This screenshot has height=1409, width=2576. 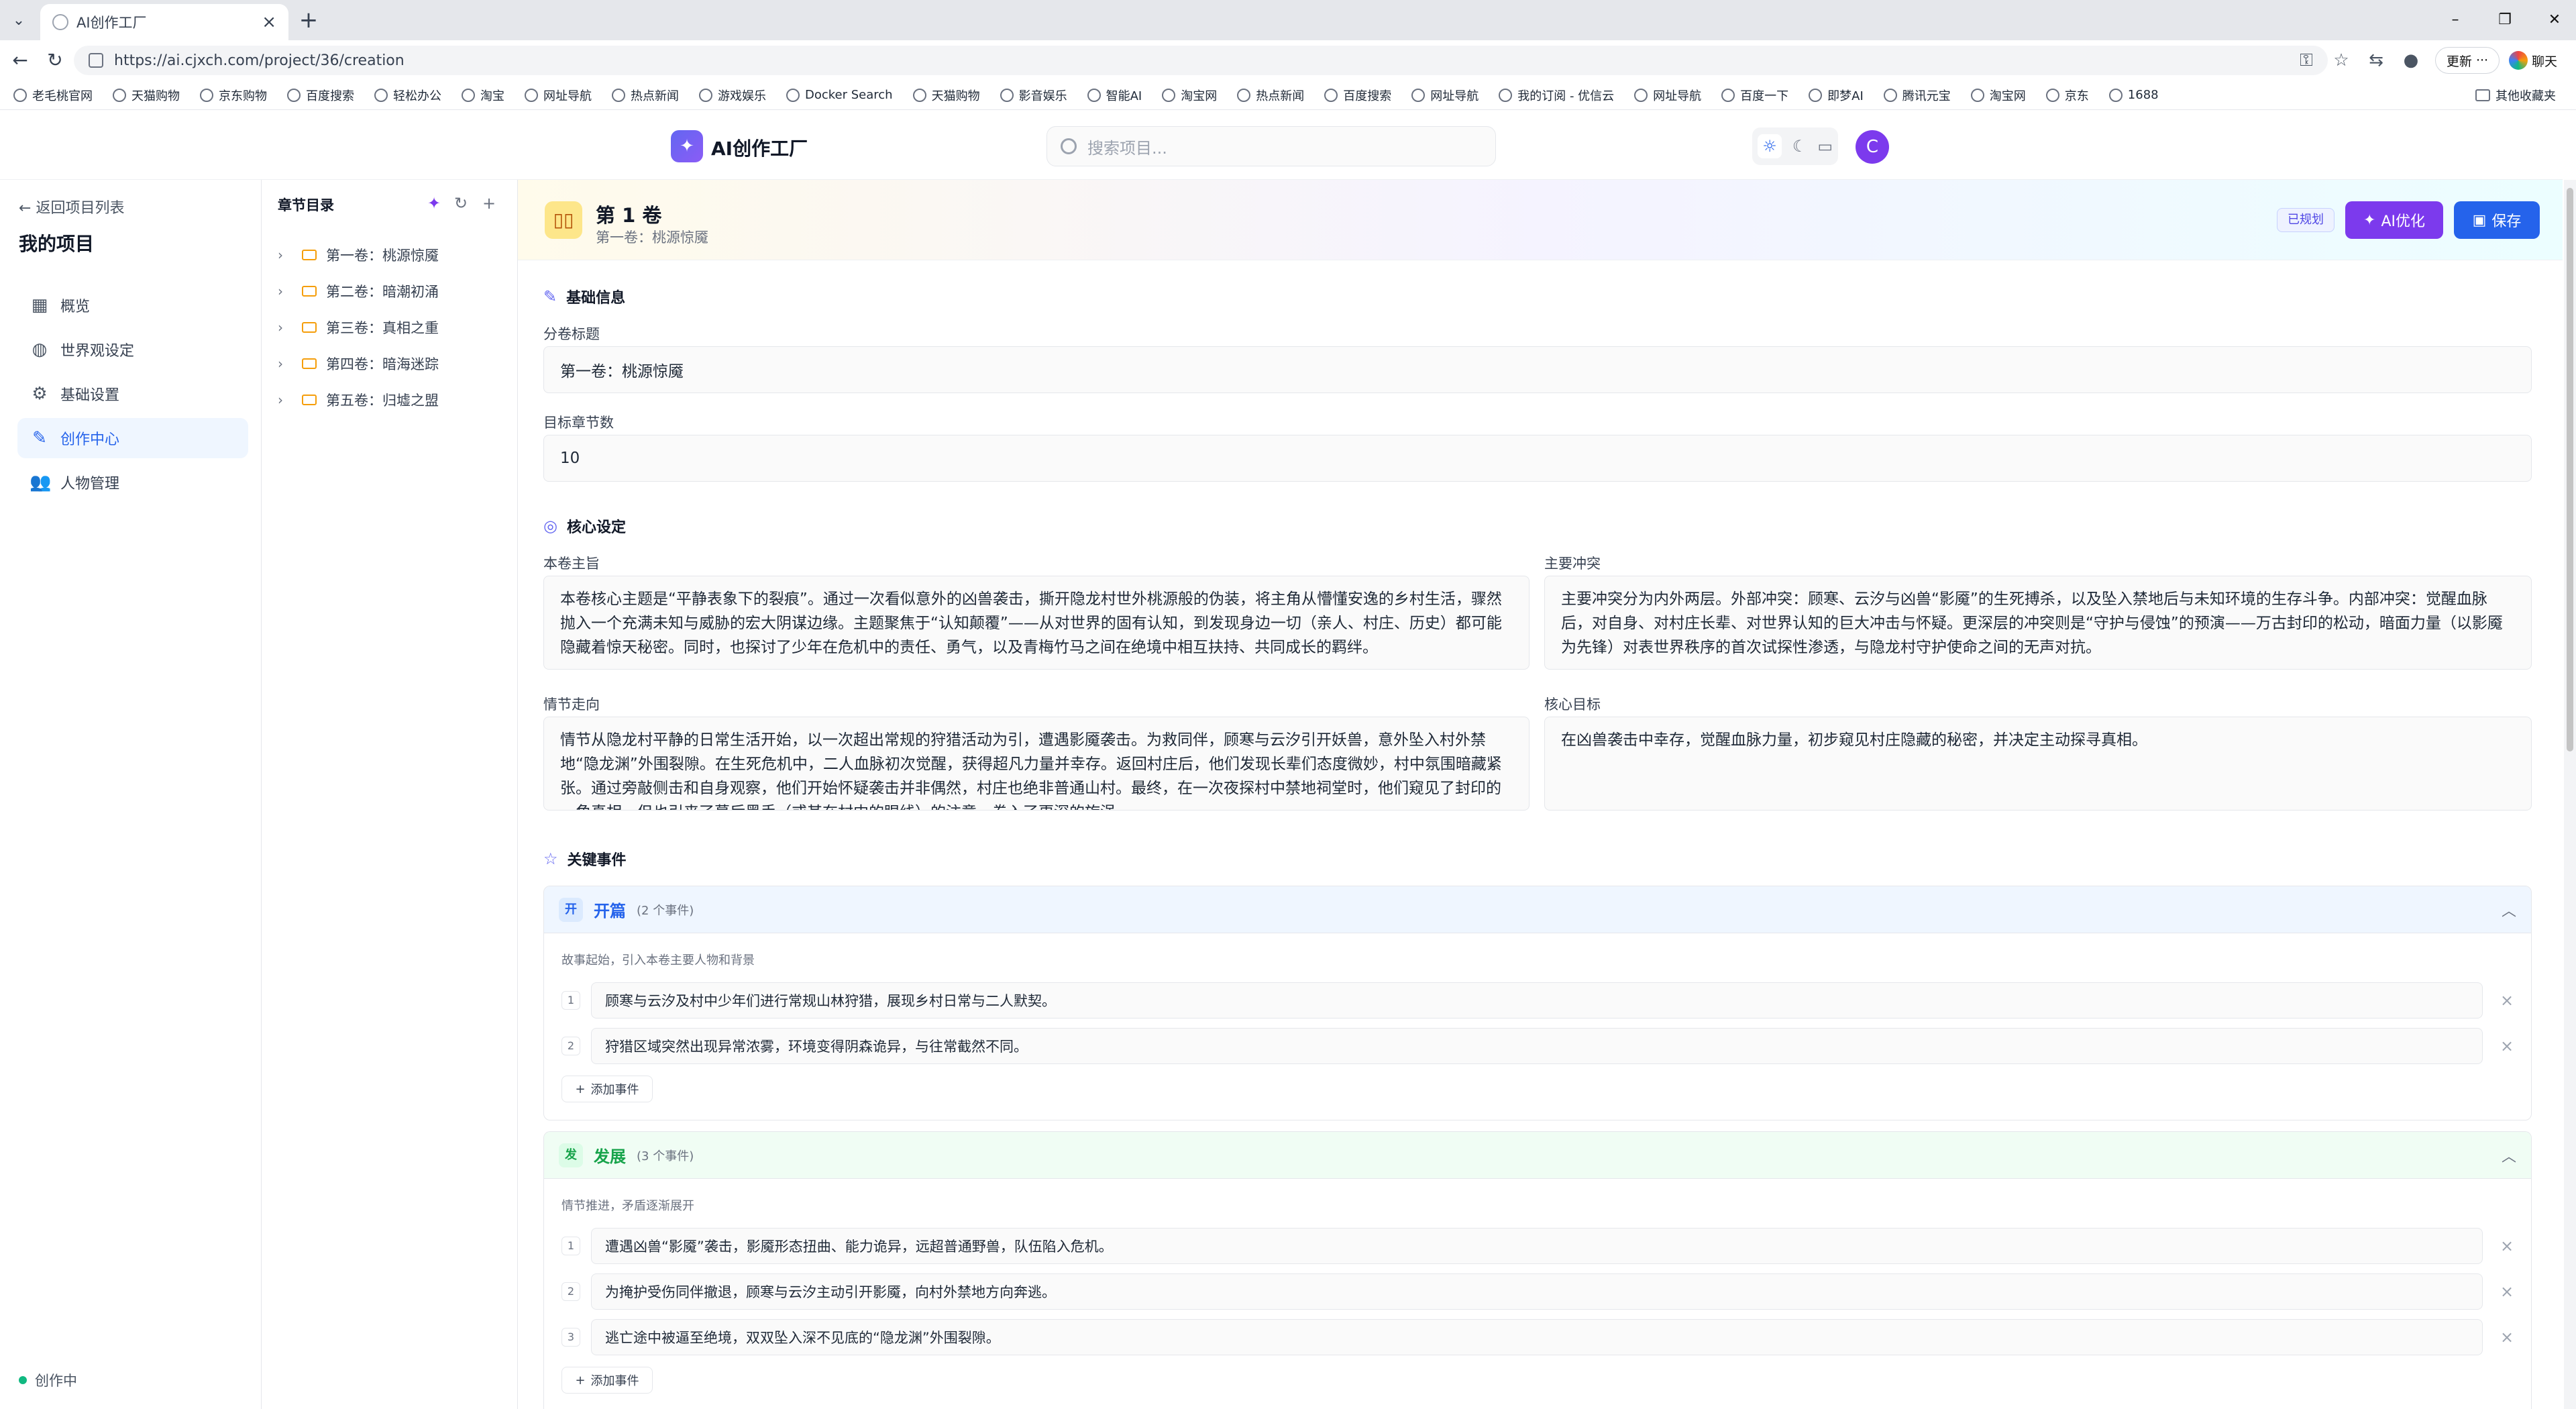 I want to click on goal-textarea: 在凶兽袭击中幸存，觉醒血脉力量，初步窥见村庄隐藏的秘密，并决定主动探寻真相。, so click(x=2038, y=764).